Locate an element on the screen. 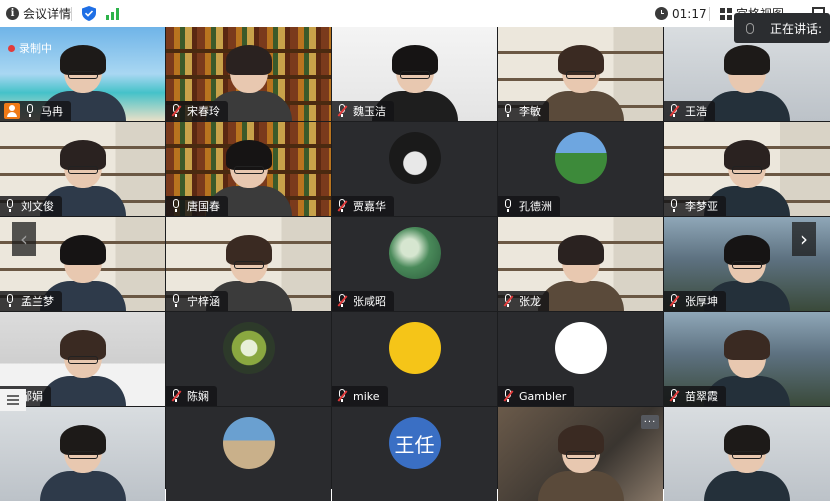  participant-tile: 李梦亚 is located at coordinates (747, 169).